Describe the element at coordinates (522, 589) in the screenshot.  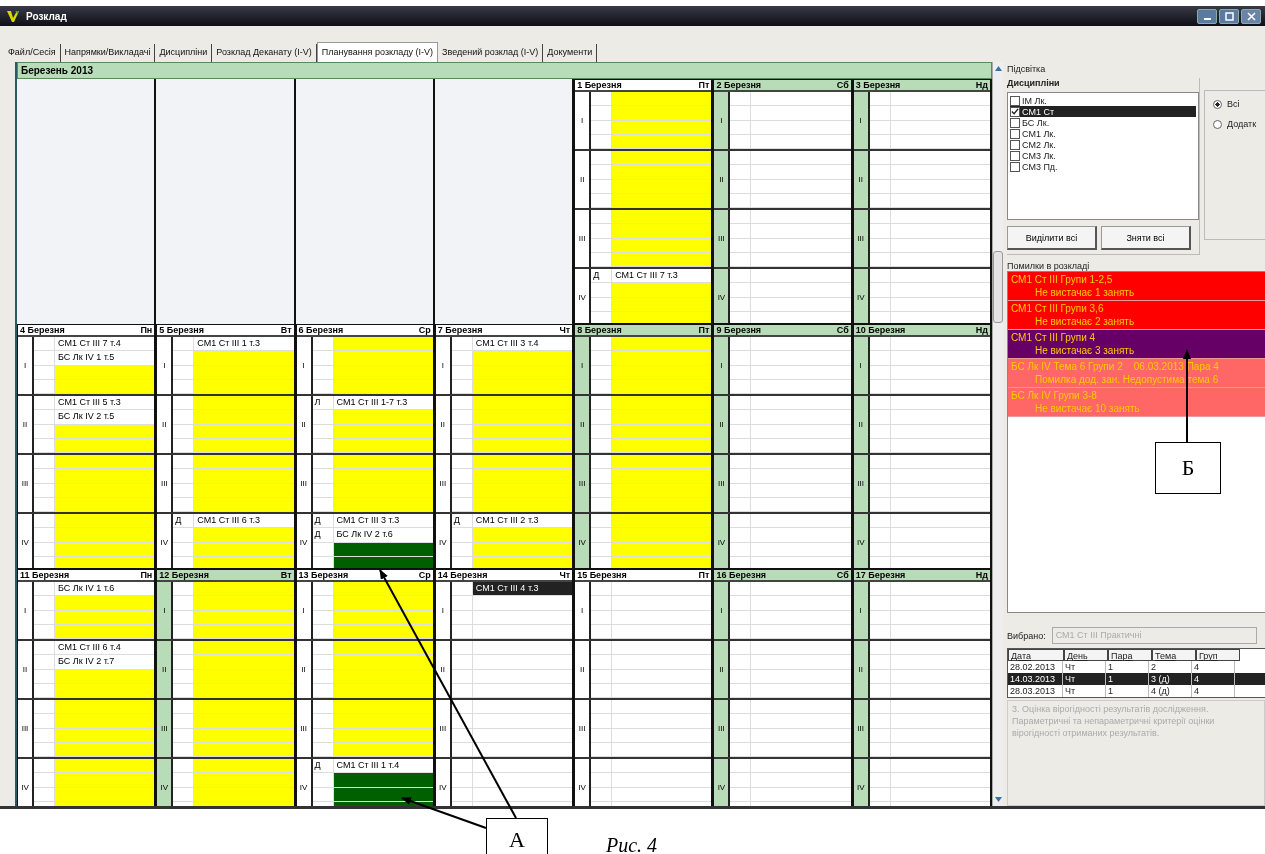
I see `lesson-entry: СМ1 Ст III 4 т.3` at that location.